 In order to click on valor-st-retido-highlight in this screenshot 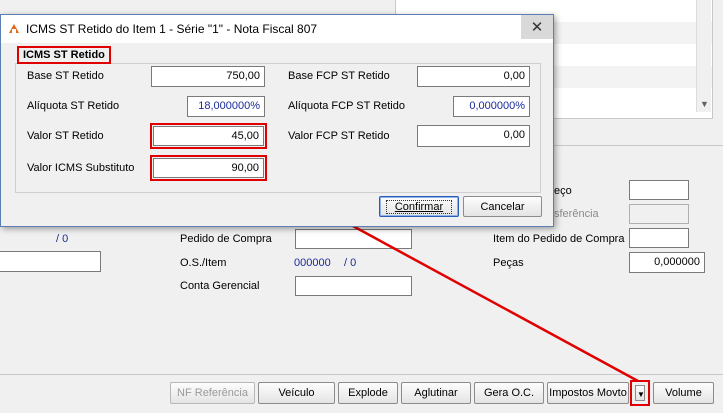, I will do `click(208, 136)`.